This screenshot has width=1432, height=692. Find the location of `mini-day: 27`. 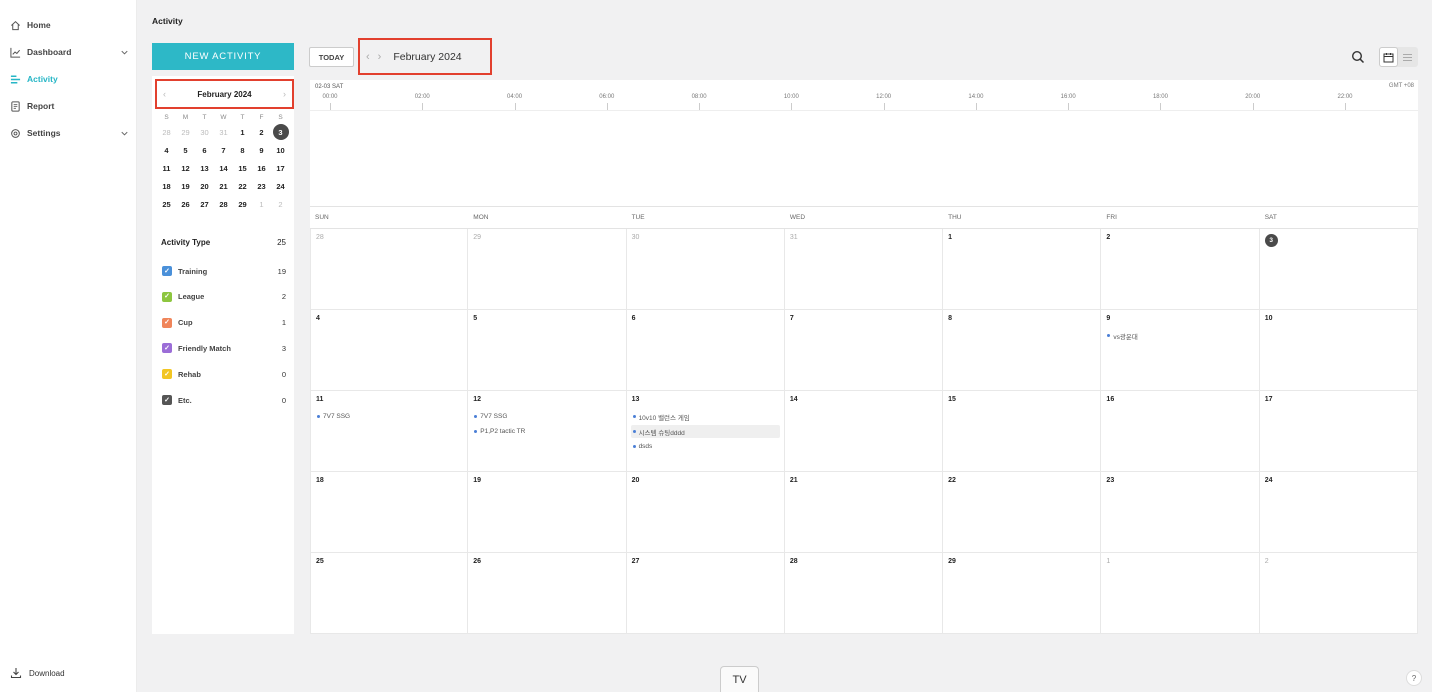

mini-day: 27 is located at coordinates (204, 204).